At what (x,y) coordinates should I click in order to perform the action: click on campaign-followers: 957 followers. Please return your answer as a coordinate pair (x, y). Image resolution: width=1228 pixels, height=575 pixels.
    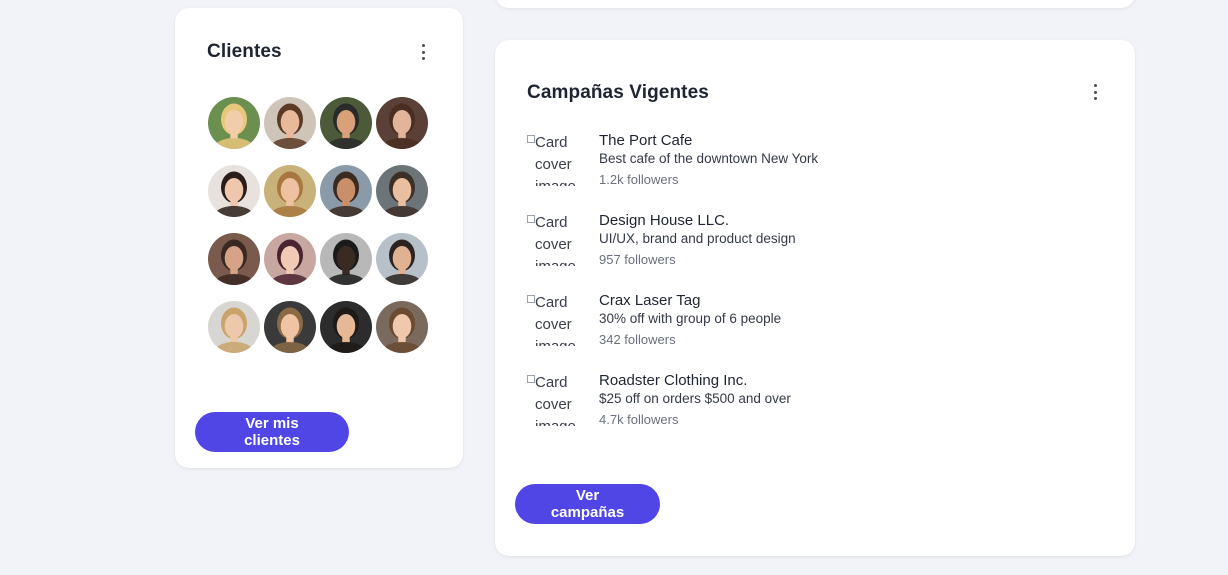
    Looking at the image, I should click on (637, 259).